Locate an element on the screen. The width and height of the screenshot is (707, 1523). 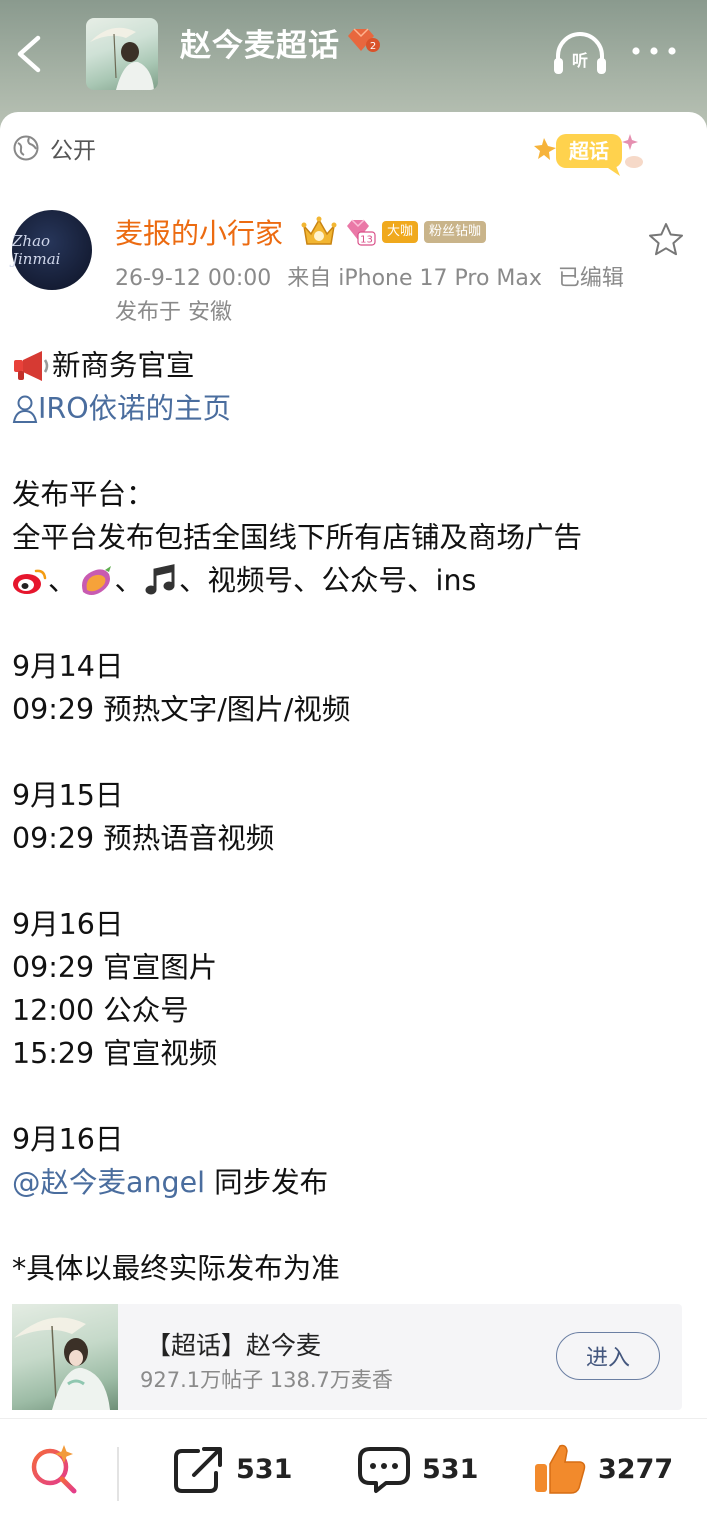
visibility-label: 公开 is located at coordinates (73, 151).